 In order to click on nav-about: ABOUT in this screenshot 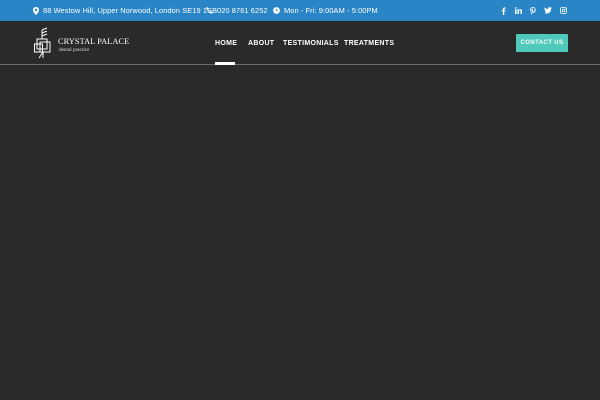, I will do `click(261, 43)`.